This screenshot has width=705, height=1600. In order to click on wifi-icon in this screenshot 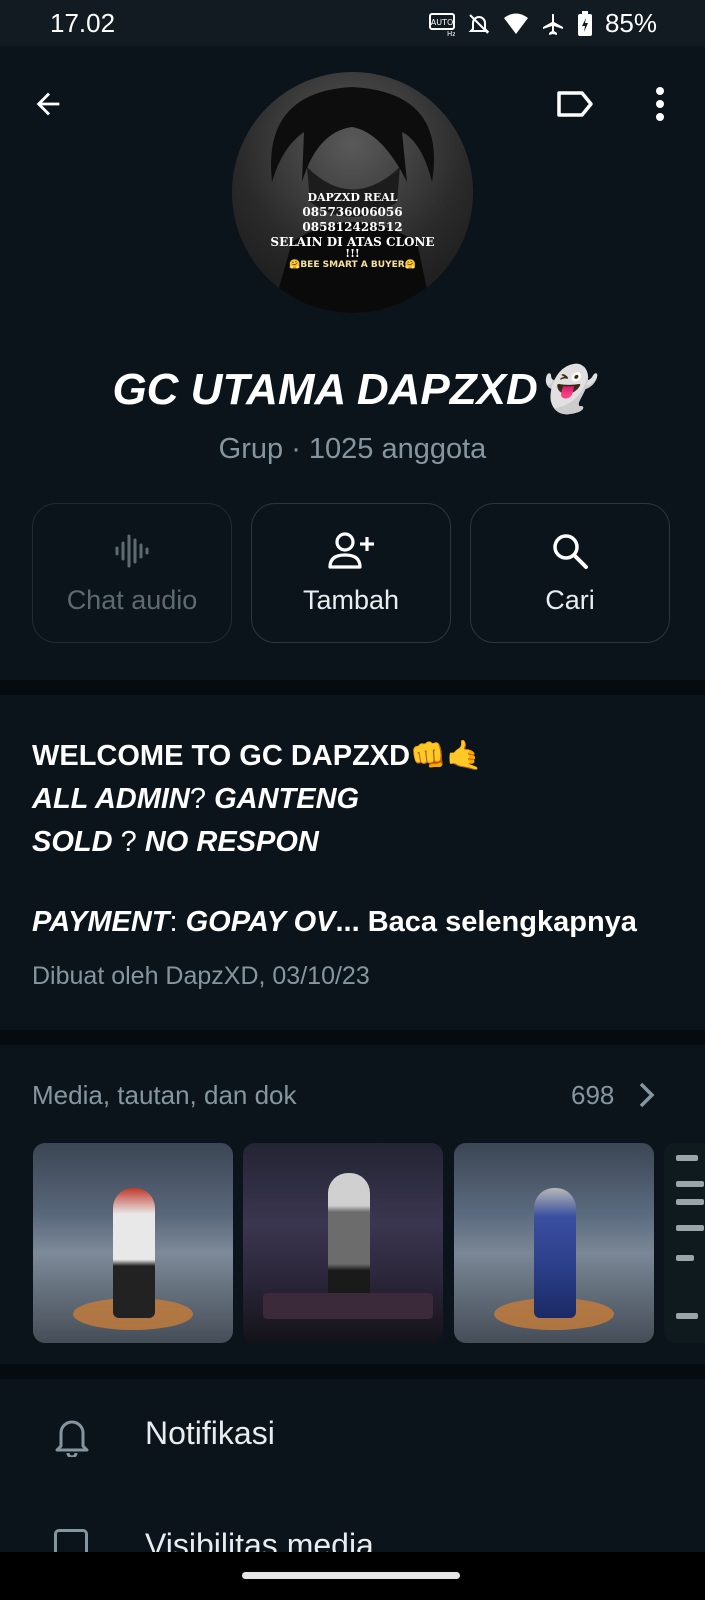, I will do `click(516, 24)`.